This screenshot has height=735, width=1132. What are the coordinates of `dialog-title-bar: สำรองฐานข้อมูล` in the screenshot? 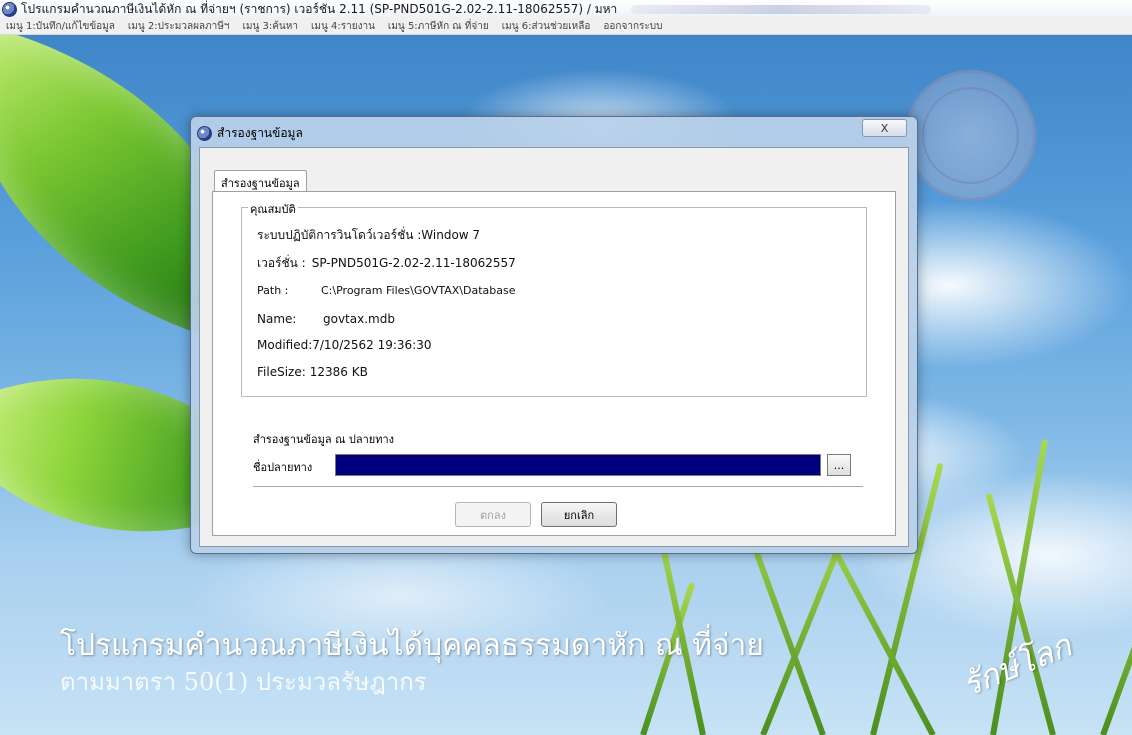 It's located at (250, 133).